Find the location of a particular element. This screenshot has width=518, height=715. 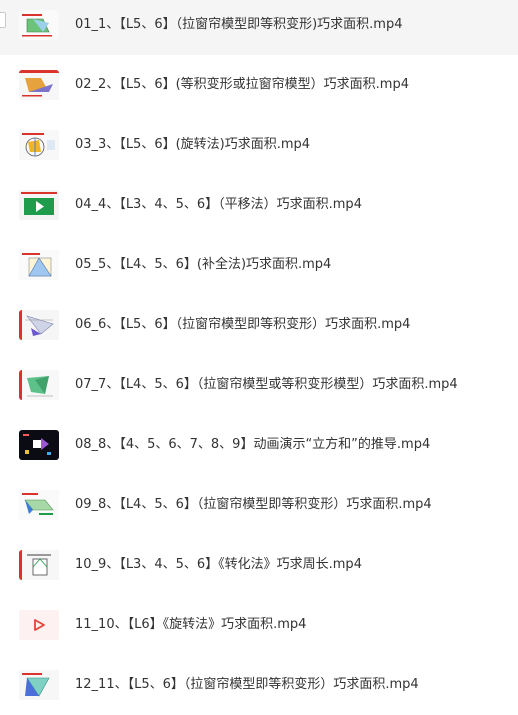

file-name: 07_7、【L4、5、6】（拉窗帘模型或等积变形模型）巧求面积.mp4 is located at coordinates (266, 385).